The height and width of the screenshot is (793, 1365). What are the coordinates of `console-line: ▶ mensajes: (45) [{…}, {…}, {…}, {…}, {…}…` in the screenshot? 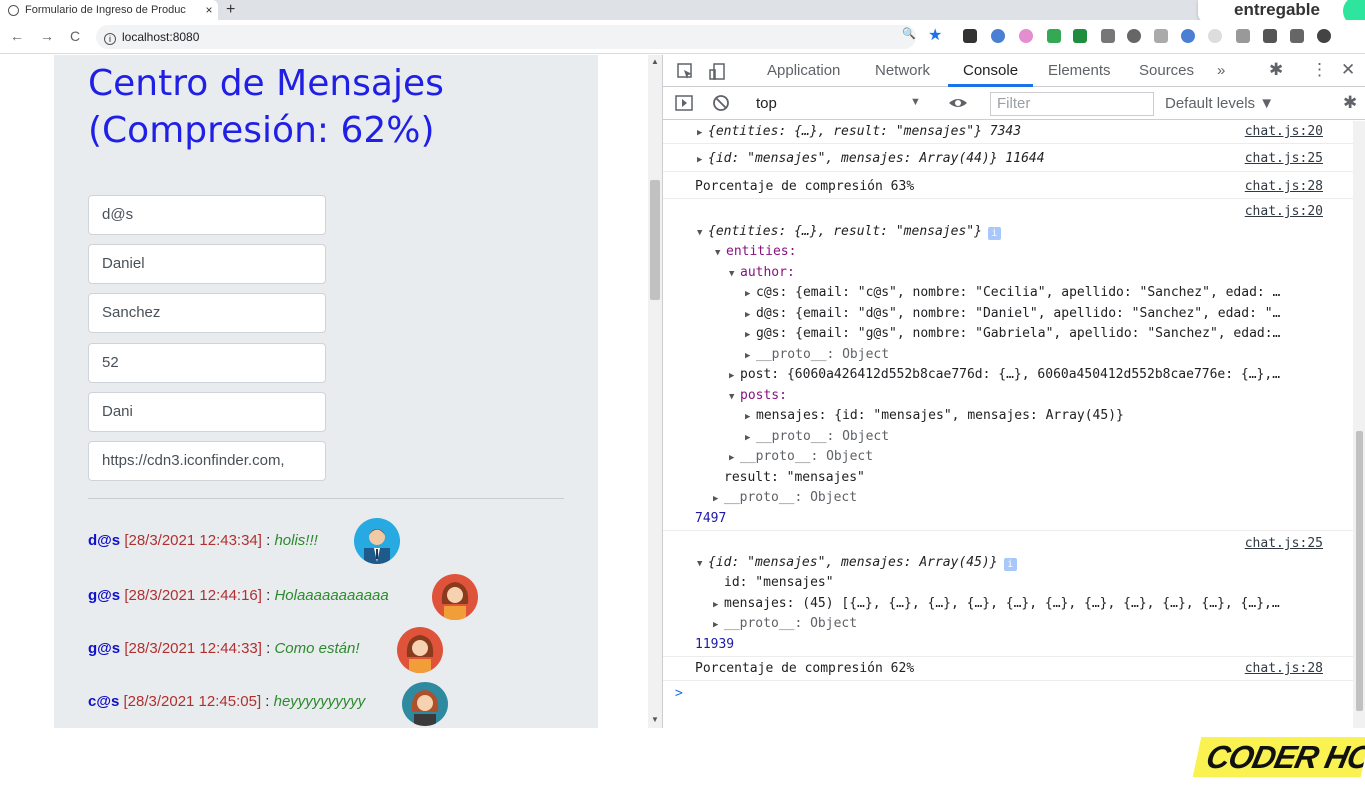 It's located at (1008, 603).